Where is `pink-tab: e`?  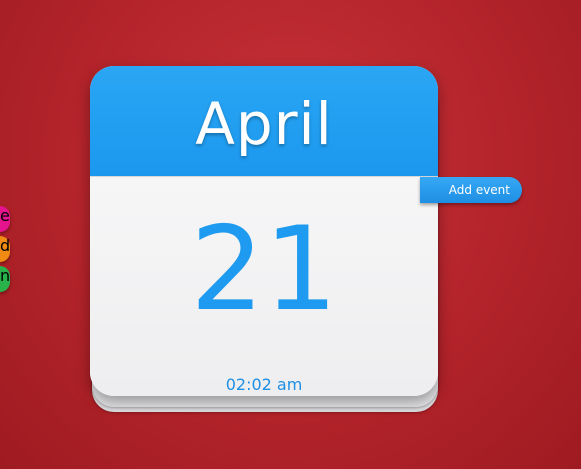
pink-tab: e is located at coordinates (5, 219).